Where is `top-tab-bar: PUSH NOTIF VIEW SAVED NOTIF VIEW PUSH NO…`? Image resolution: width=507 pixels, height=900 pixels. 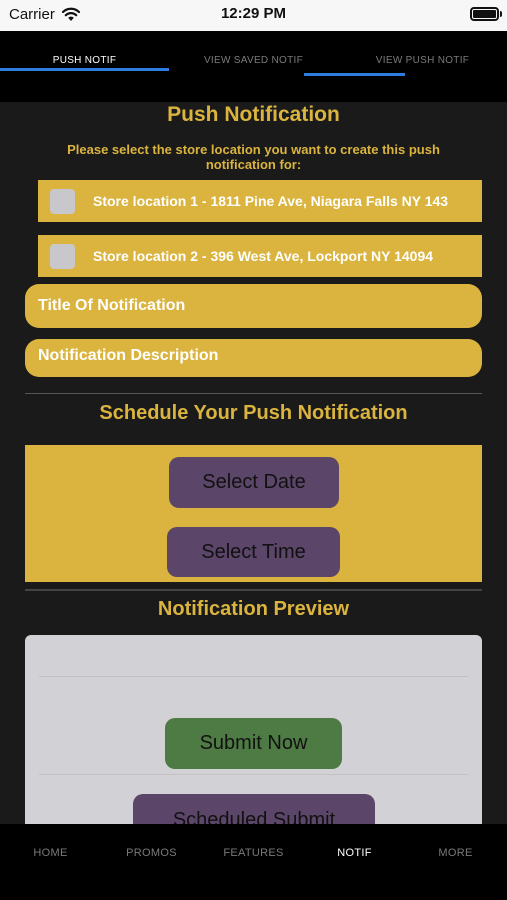 top-tab-bar: PUSH NOTIF VIEW SAVED NOTIF VIEW PUSH NO… is located at coordinates (253, 66).